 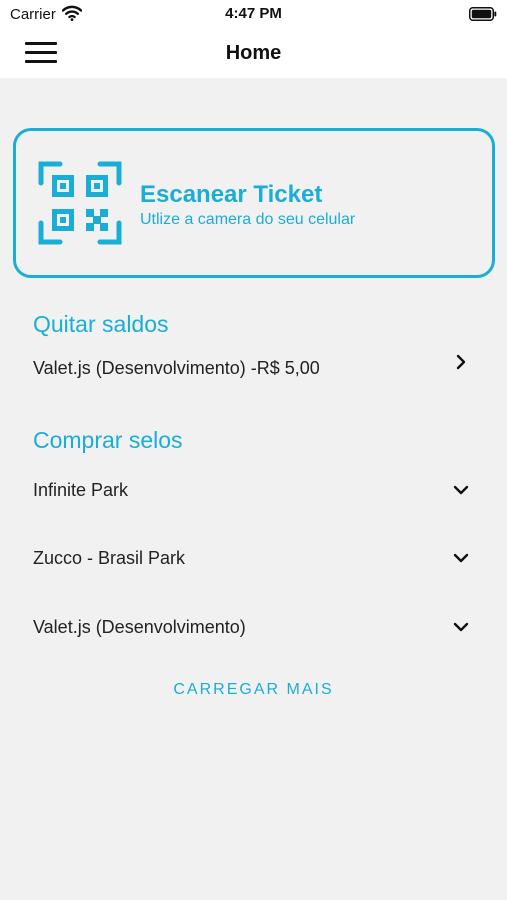 I want to click on status-bar: Carrier 4:47 PM, so click(x=253, y=15).